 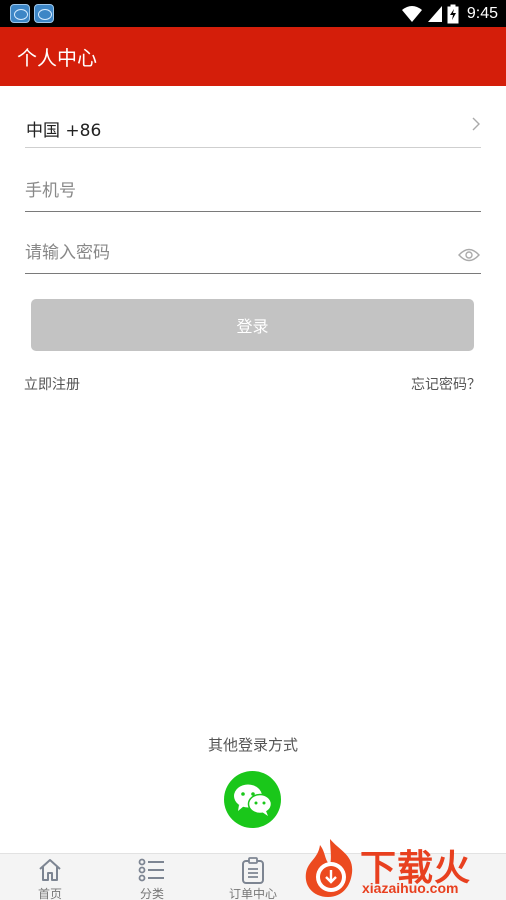 What do you see at coordinates (57, 58) in the screenshot?
I see `page-title: 个人中心` at bounding box center [57, 58].